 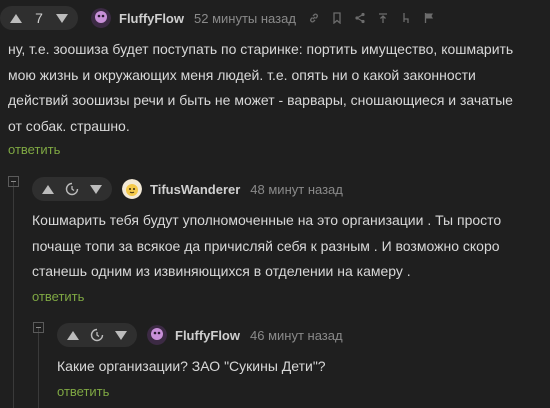 I want to click on comment-header: TifusWanderer 48 минут назад, so click(x=287, y=189).